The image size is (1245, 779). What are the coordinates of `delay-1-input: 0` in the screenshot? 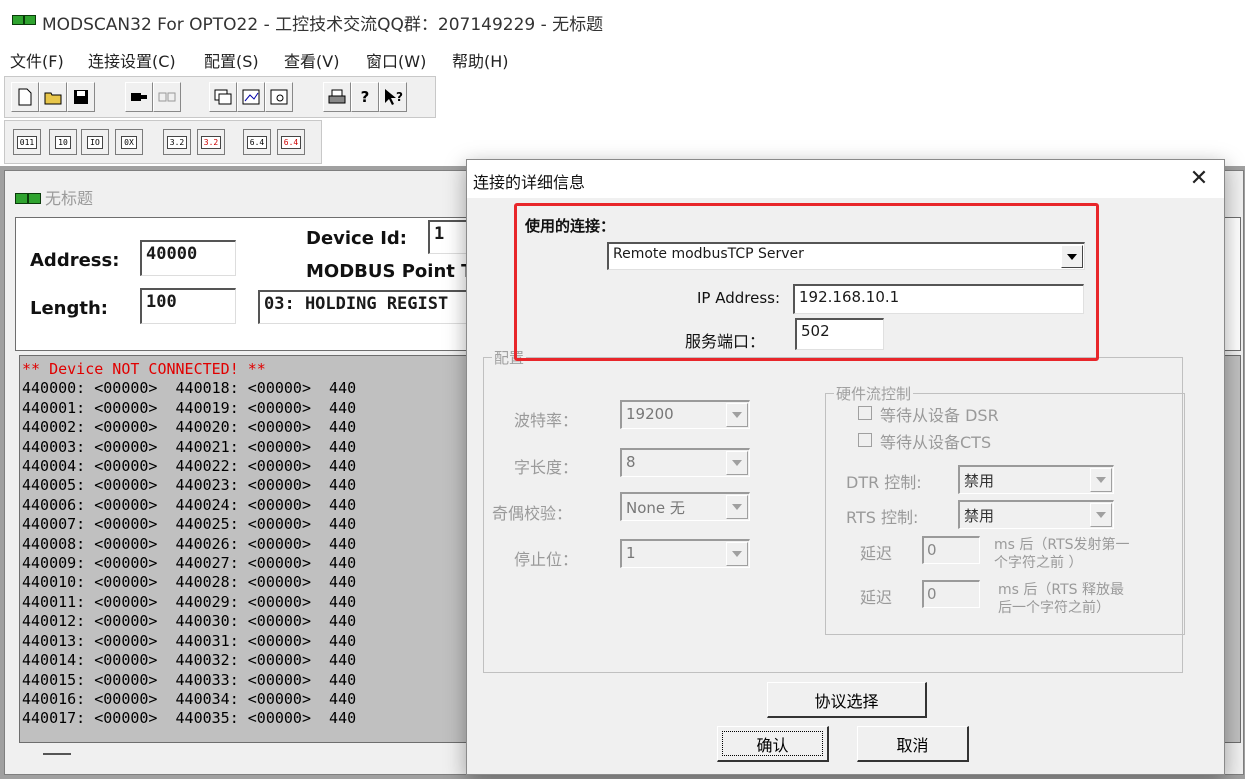 It's located at (951, 550).